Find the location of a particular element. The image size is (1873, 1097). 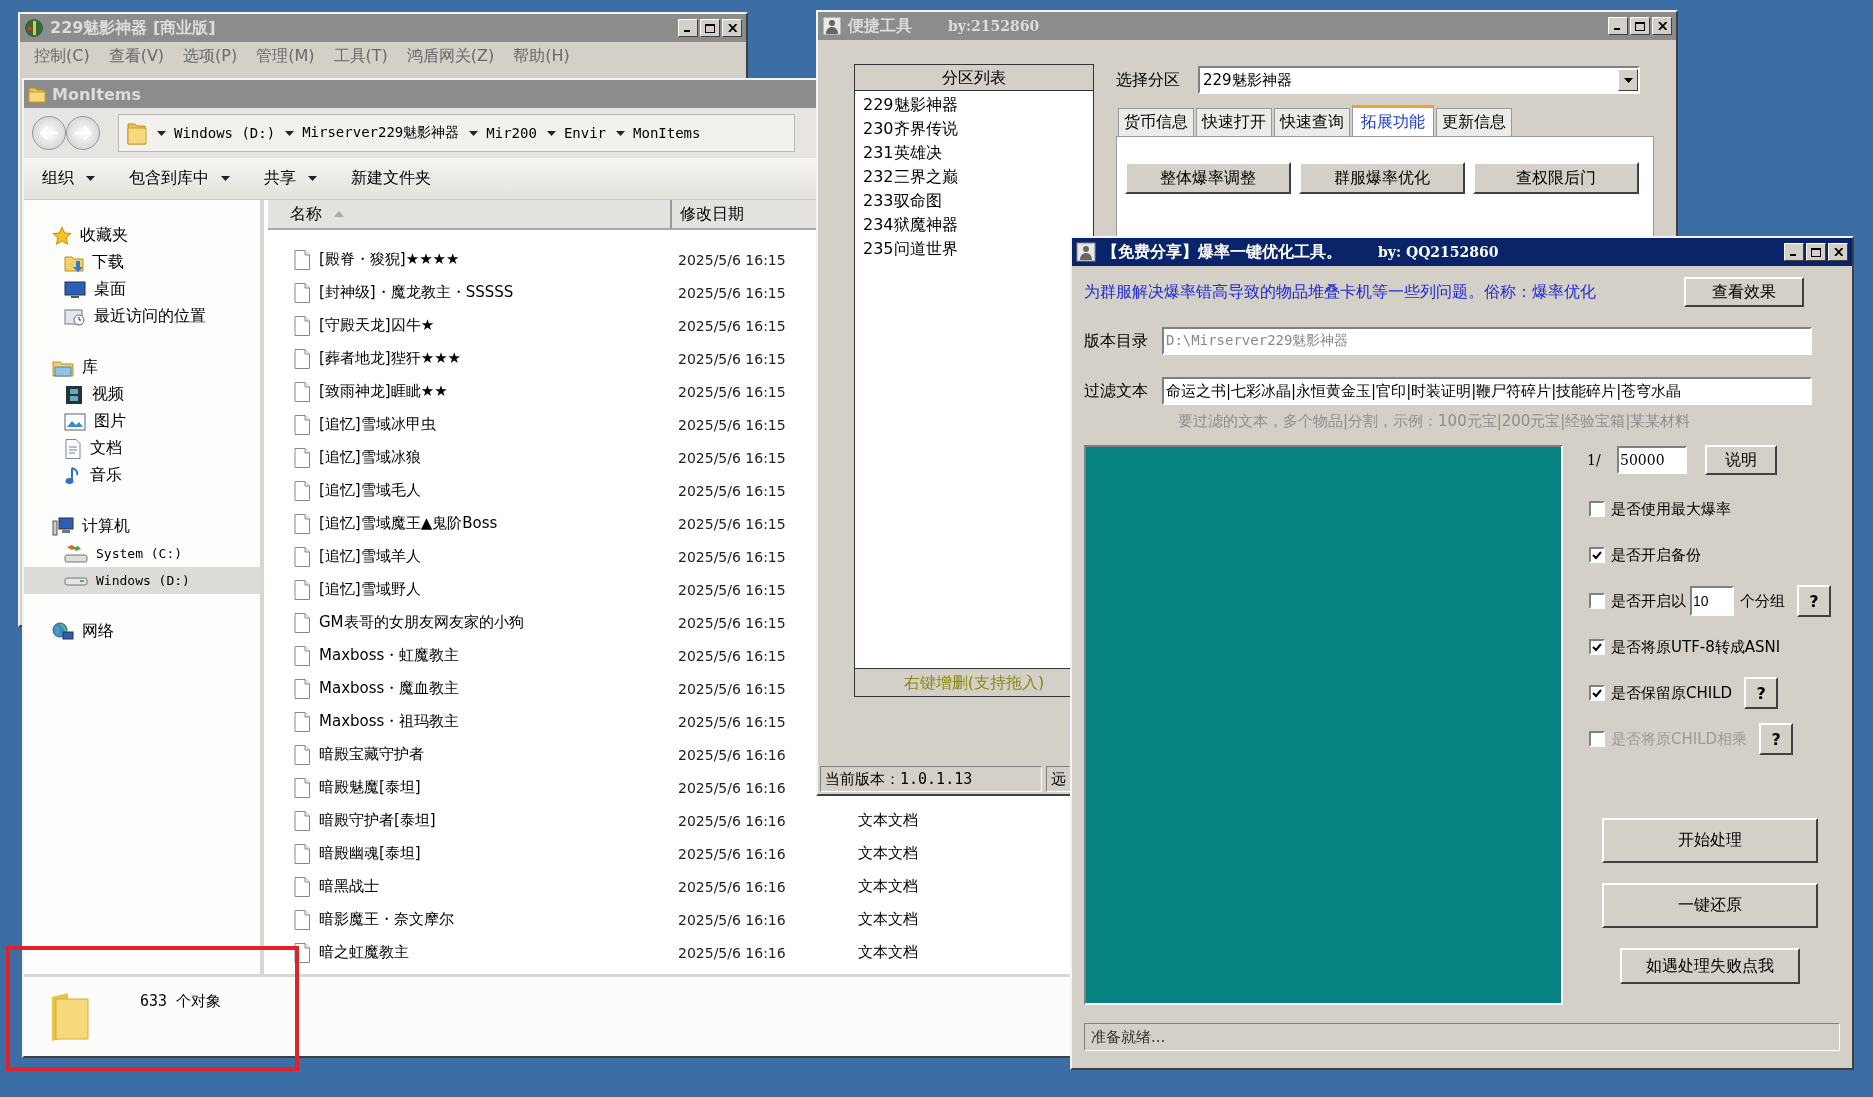

caret-icon is located at coordinates (312, 178).